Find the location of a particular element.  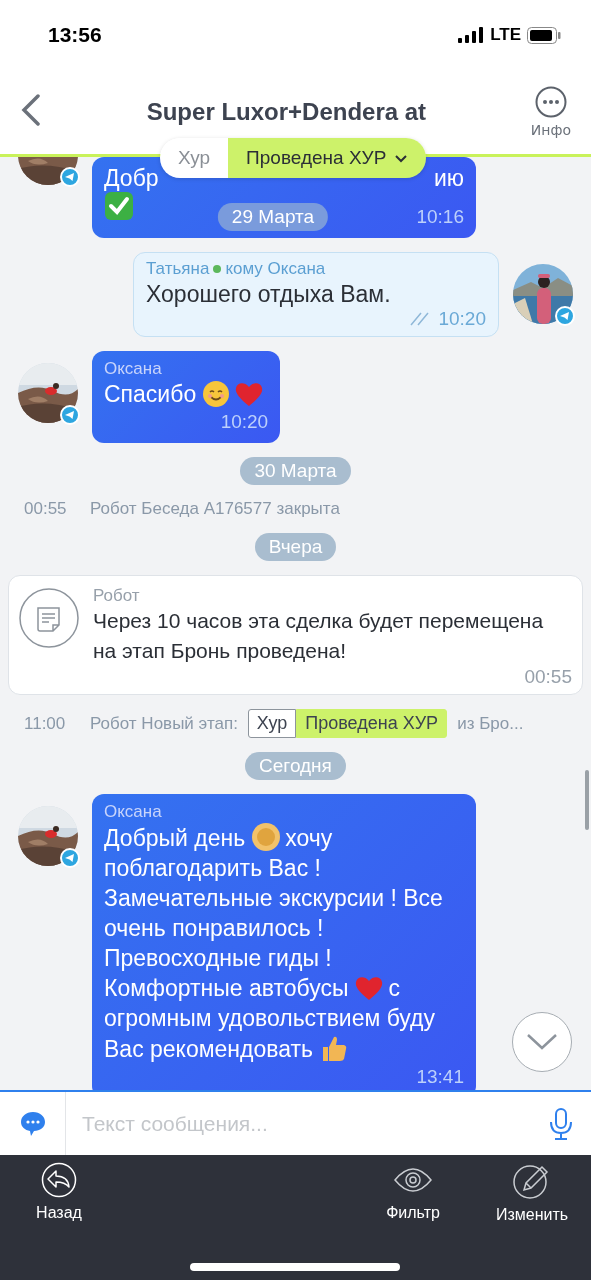

stage-selector: Хур Проведена ХУР is located at coordinates (293, 158).